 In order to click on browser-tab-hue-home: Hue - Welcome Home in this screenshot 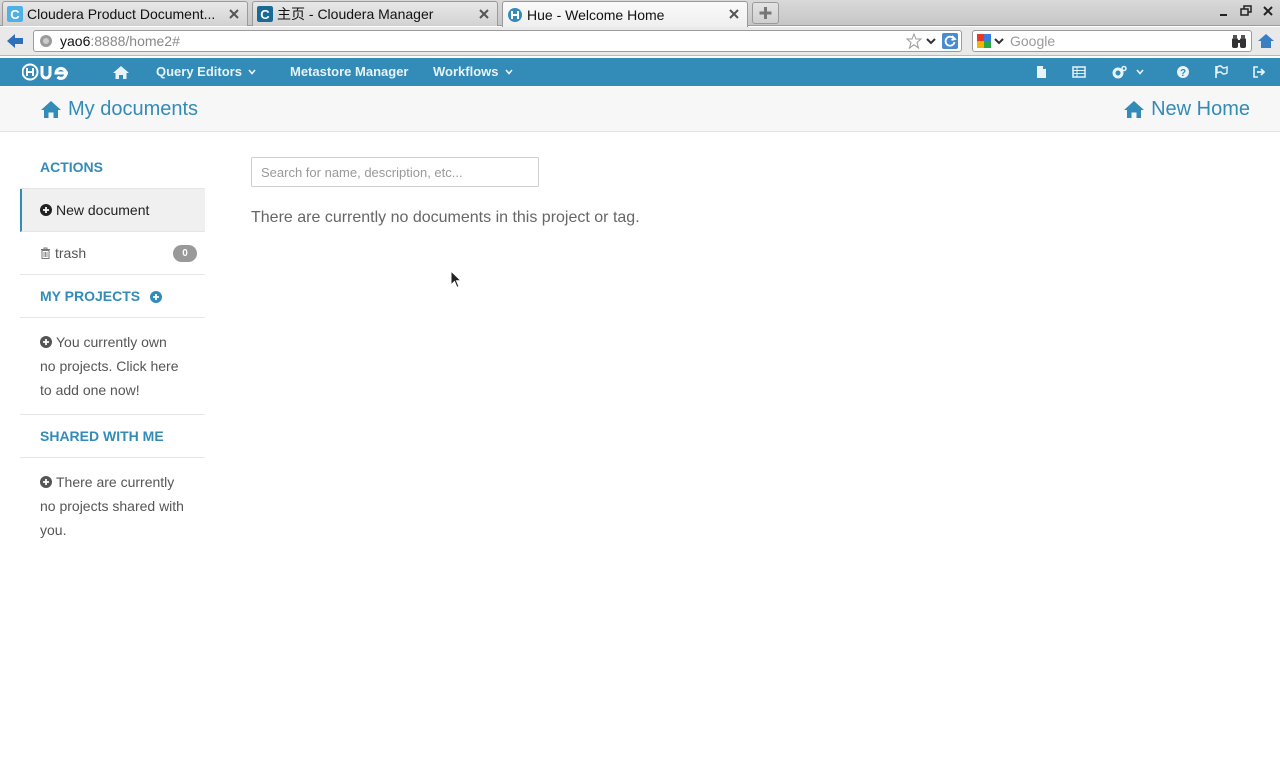, I will do `click(625, 14)`.